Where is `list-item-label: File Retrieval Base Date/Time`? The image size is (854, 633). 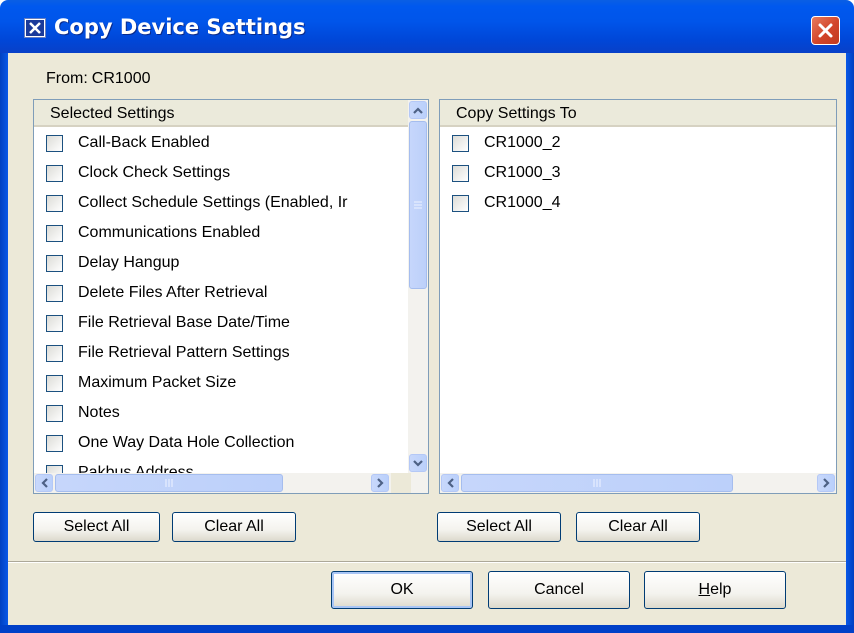
list-item-label: File Retrieval Base Date/Time is located at coordinates (184, 322).